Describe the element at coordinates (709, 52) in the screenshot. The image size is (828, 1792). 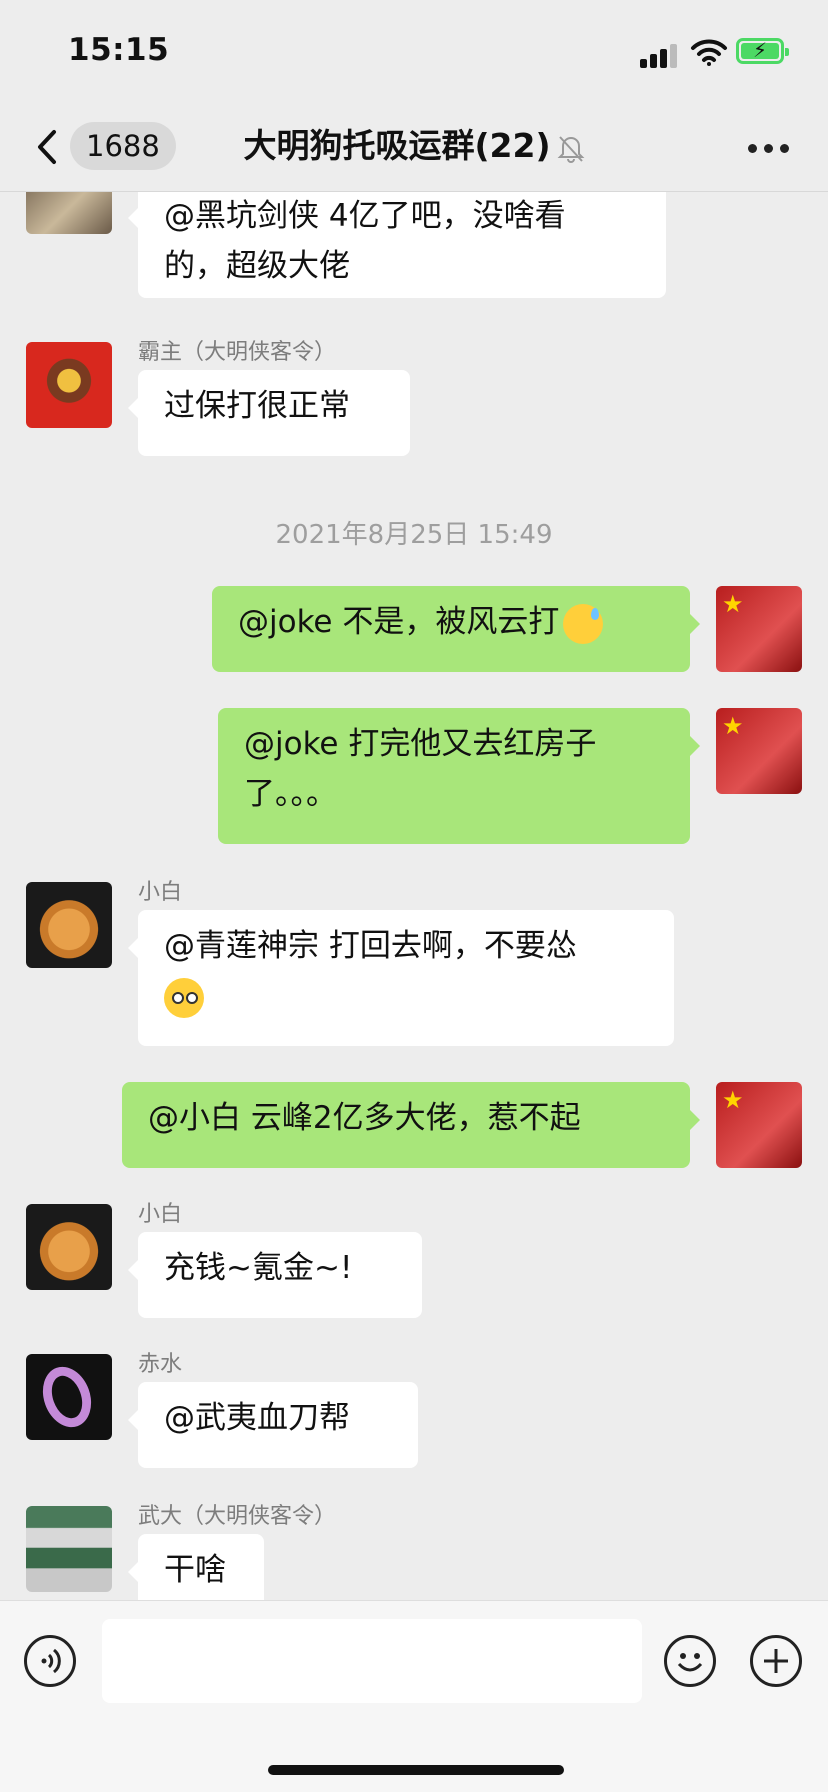
I see `wifi-icon` at that location.